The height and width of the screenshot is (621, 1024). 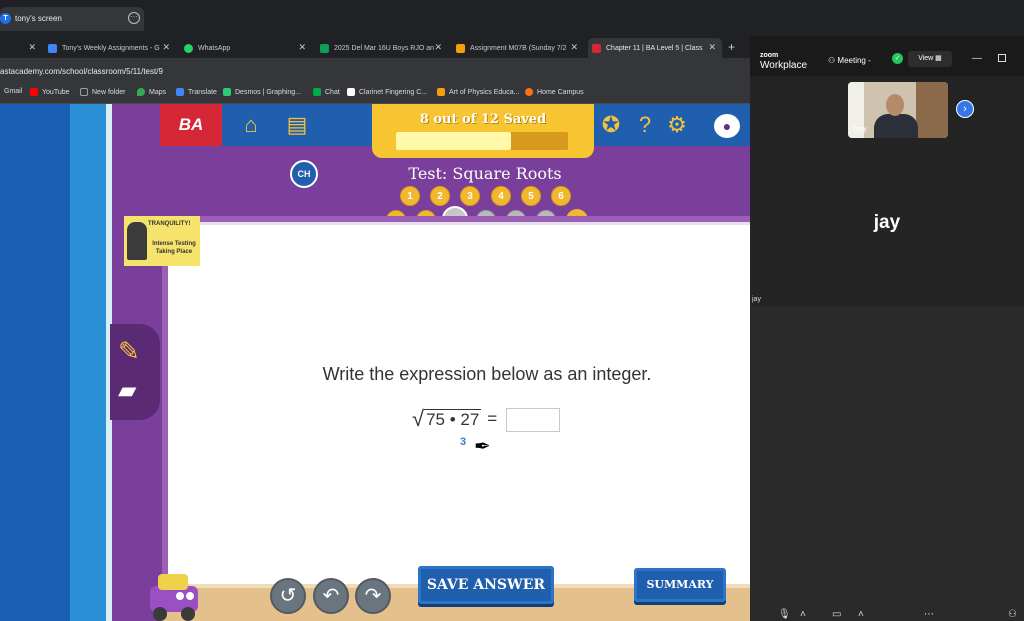 What do you see at coordinates (596, 48) in the screenshot?
I see `beast-academy-icon` at bounding box center [596, 48].